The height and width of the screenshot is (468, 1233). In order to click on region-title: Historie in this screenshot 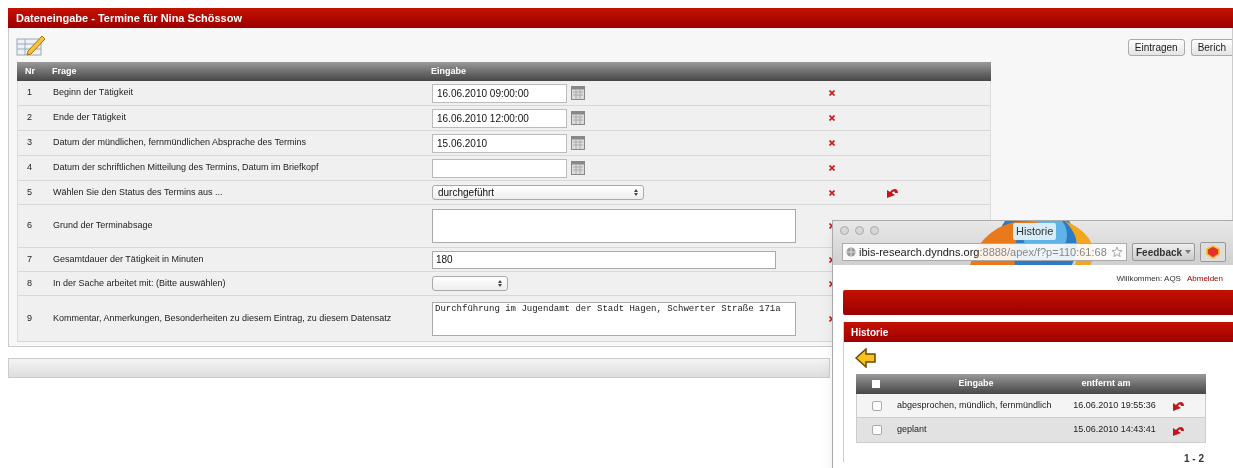, I will do `click(870, 332)`.